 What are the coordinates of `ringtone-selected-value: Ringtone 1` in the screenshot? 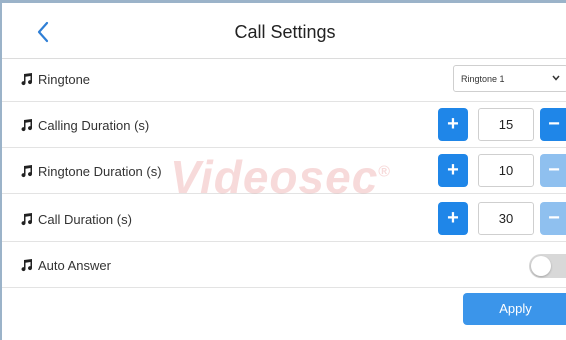 It's located at (483, 78).